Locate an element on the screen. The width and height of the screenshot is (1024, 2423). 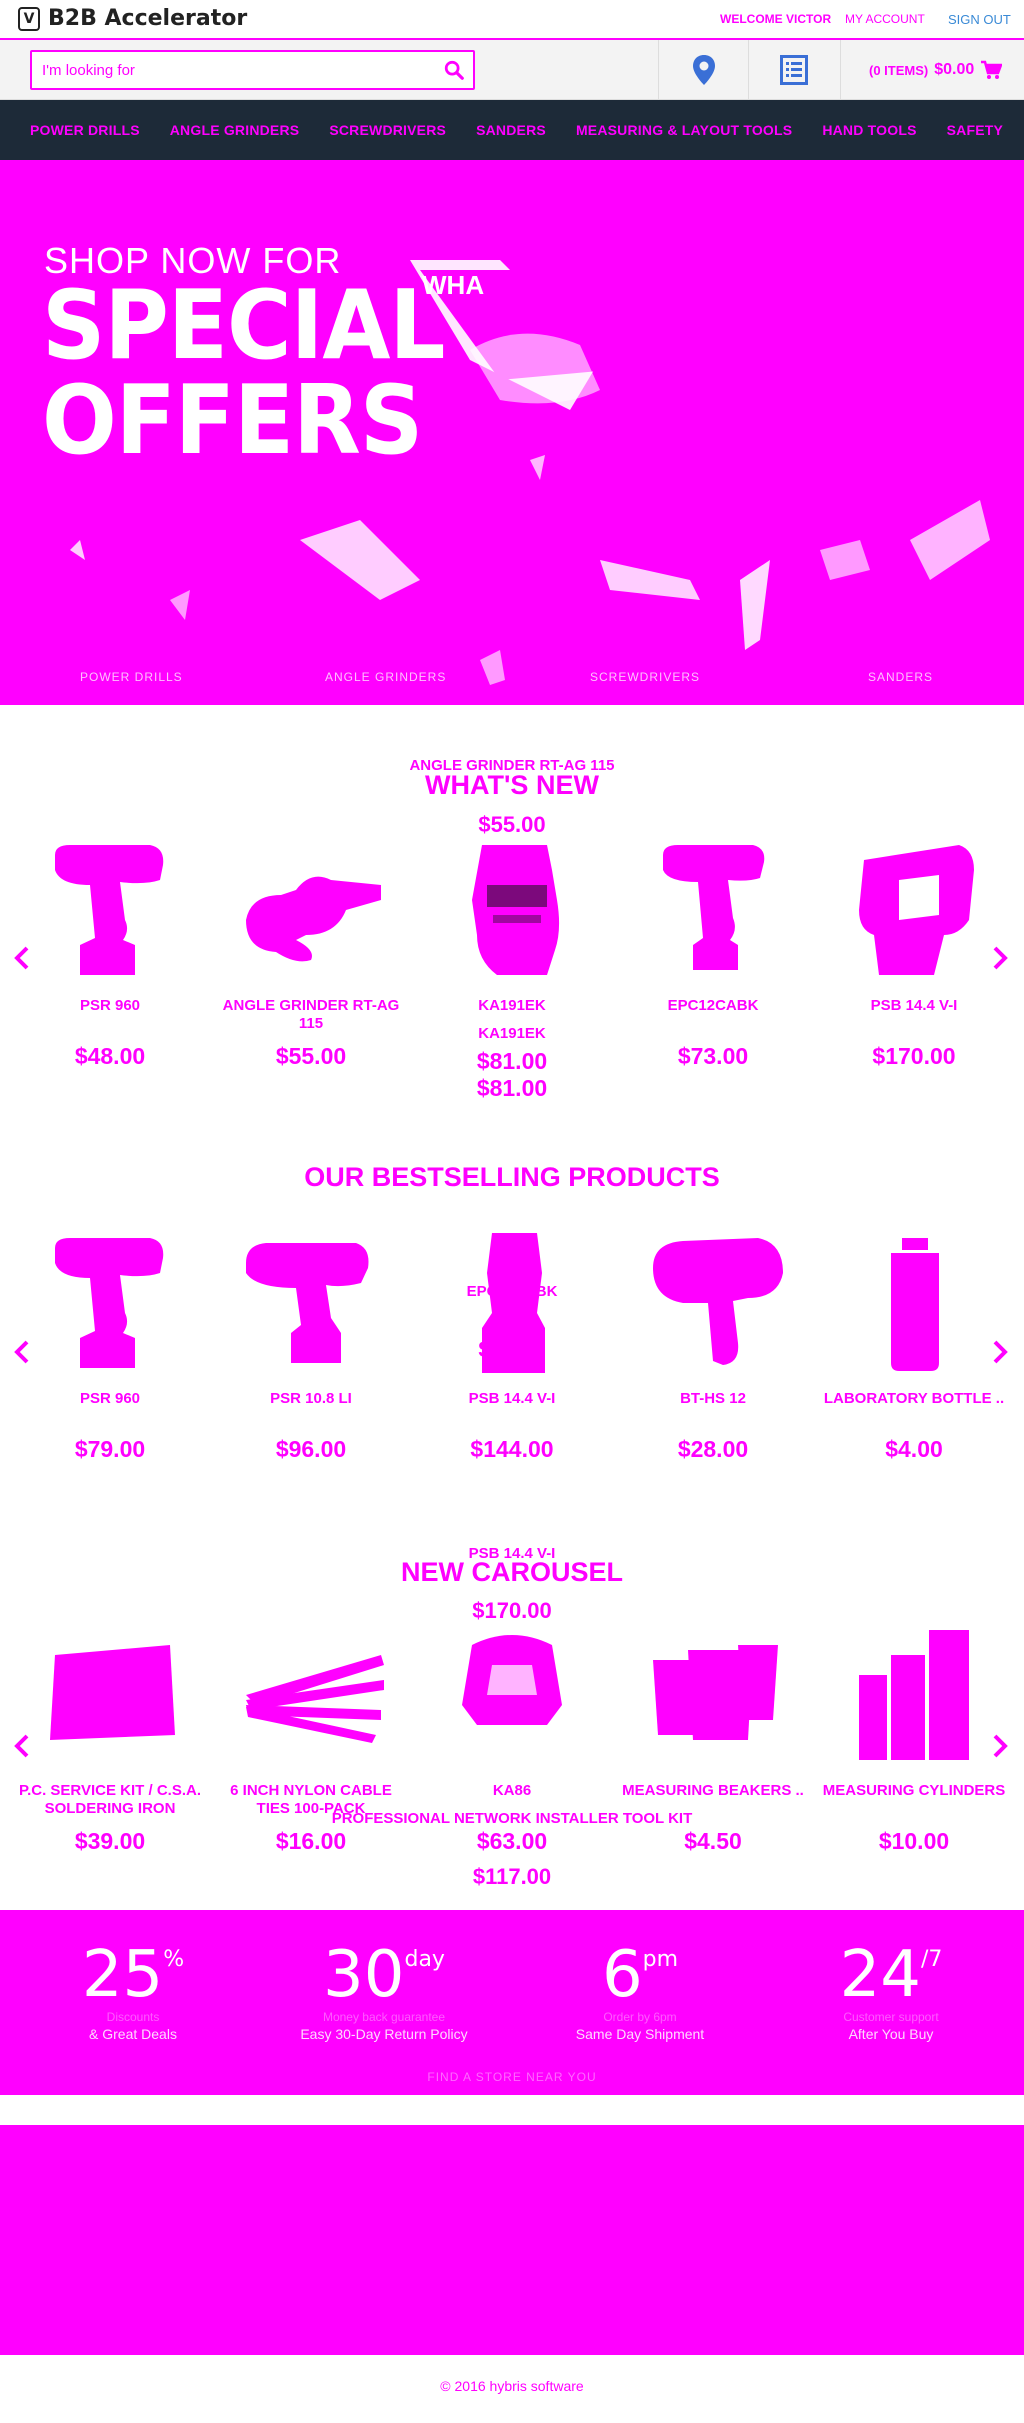
beakers-icon is located at coordinates (715, 1692).